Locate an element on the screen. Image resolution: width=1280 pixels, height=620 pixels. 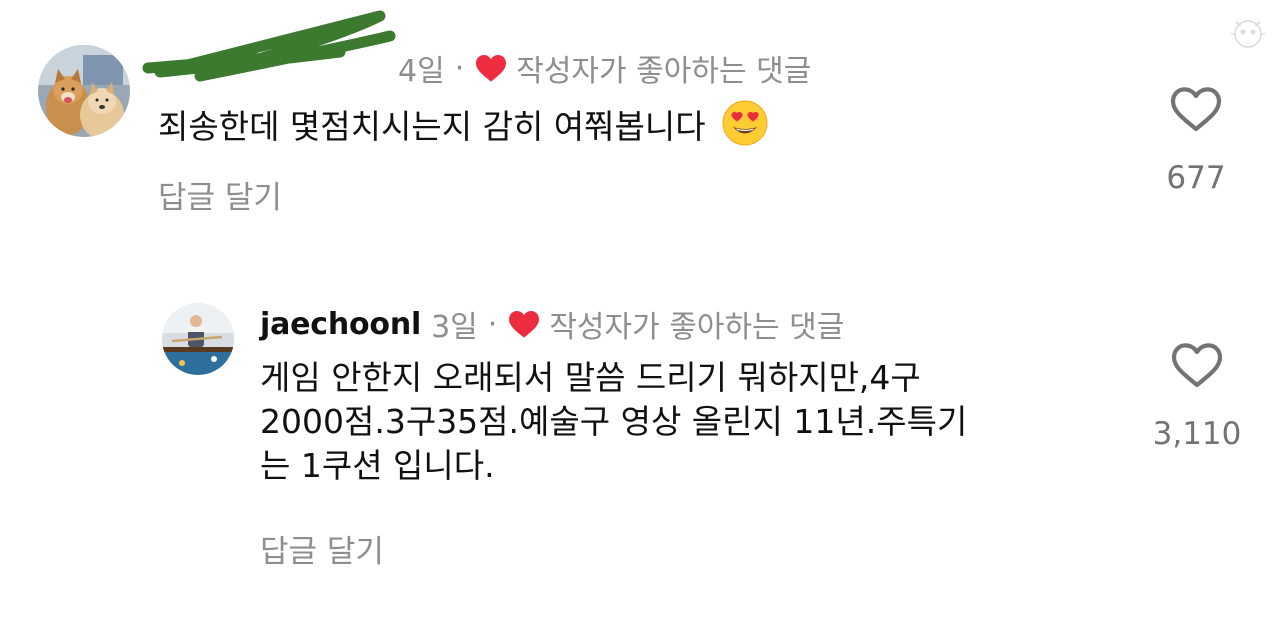
comment-text: 죄송한데 몇점치시는지 감히 여쭤봅니다 is located at coordinates (463, 128).